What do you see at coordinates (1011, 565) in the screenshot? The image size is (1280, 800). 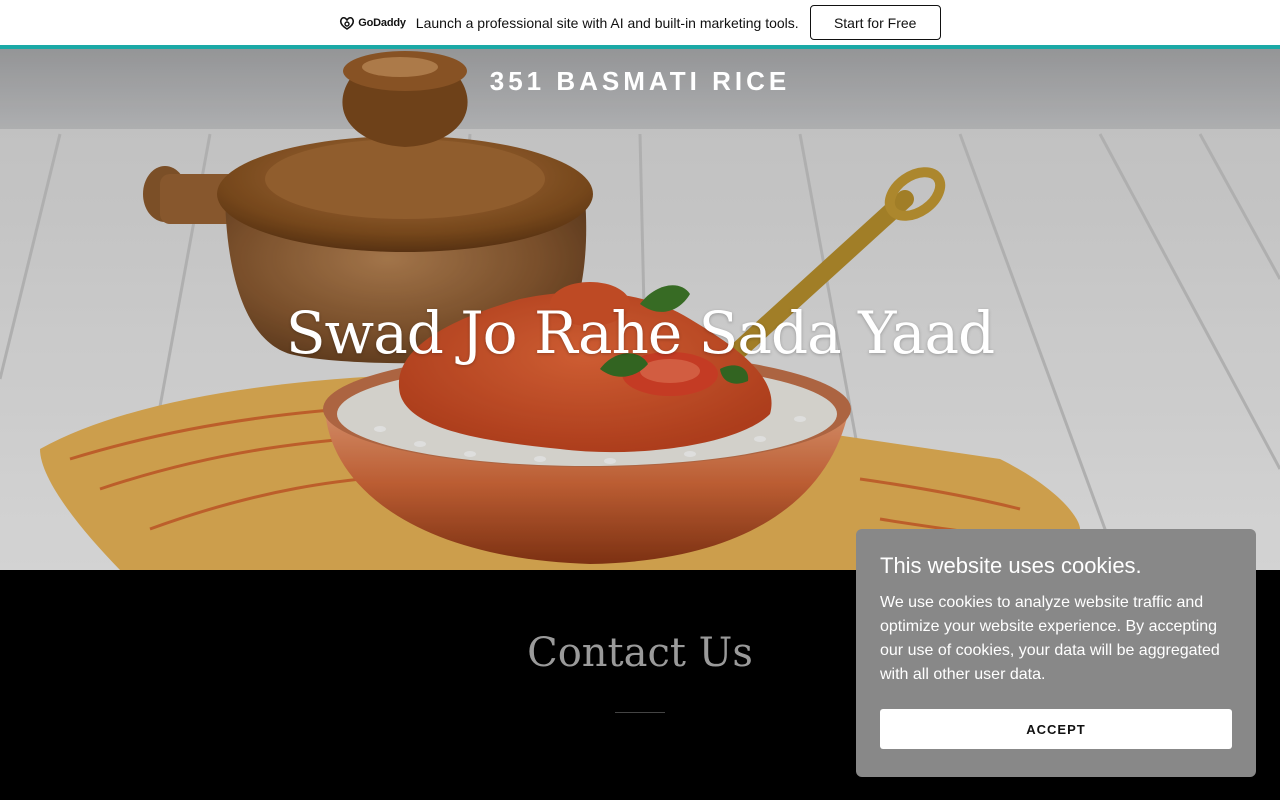 I see `cookie-title: This website uses cookies.` at bounding box center [1011, 565].